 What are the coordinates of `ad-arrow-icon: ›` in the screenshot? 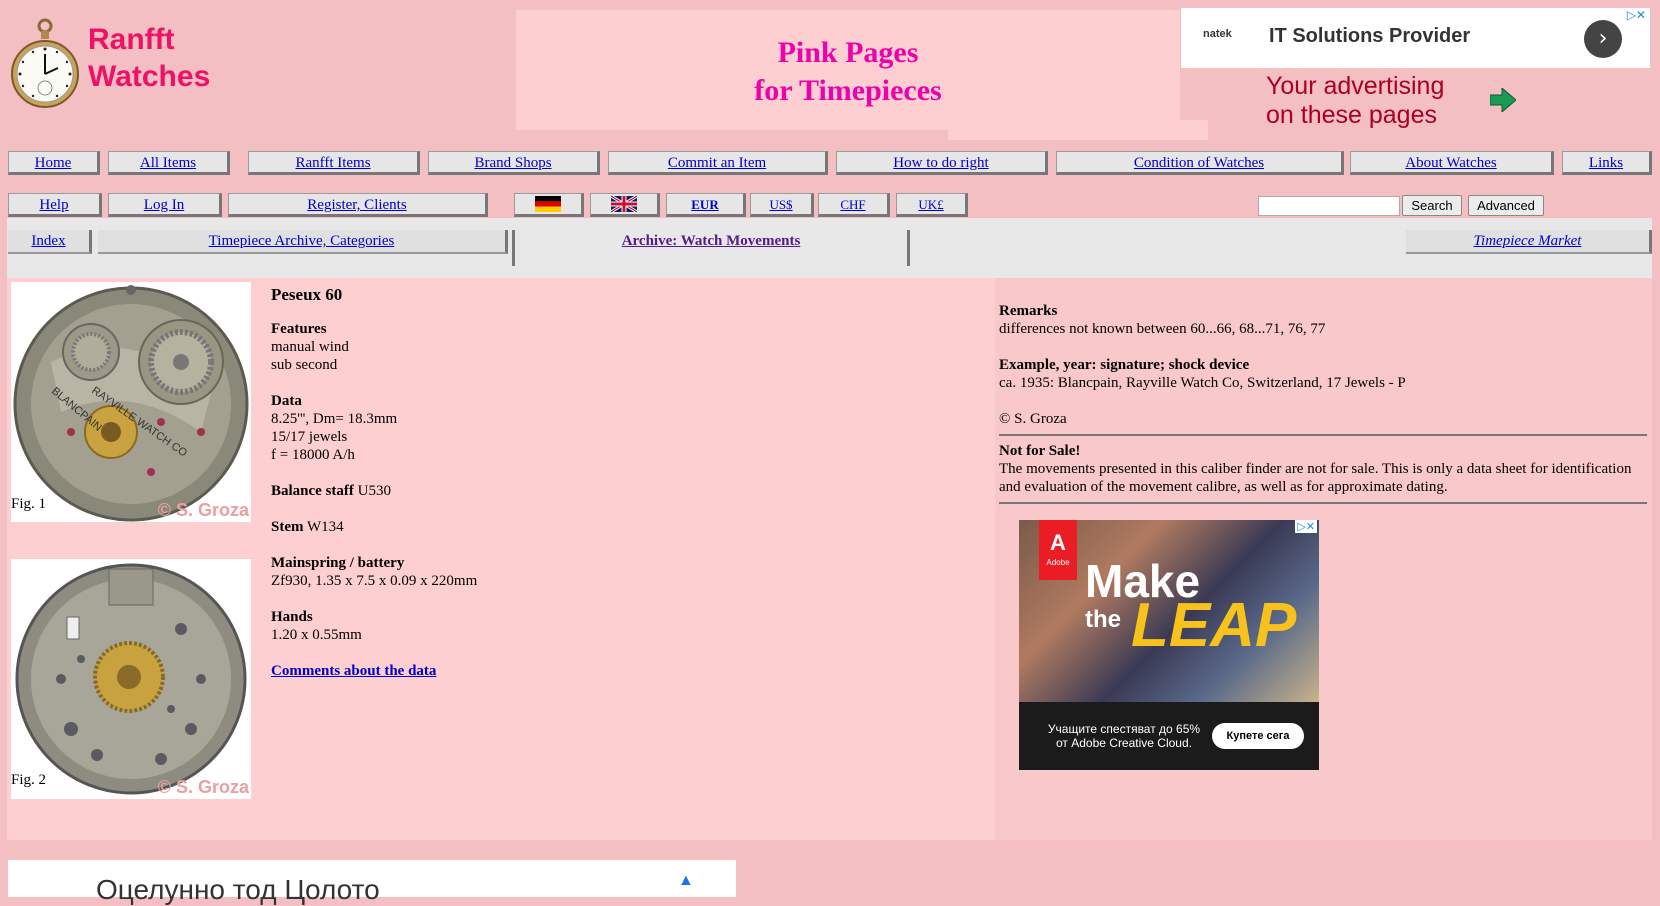 It's located at (1603, 39).